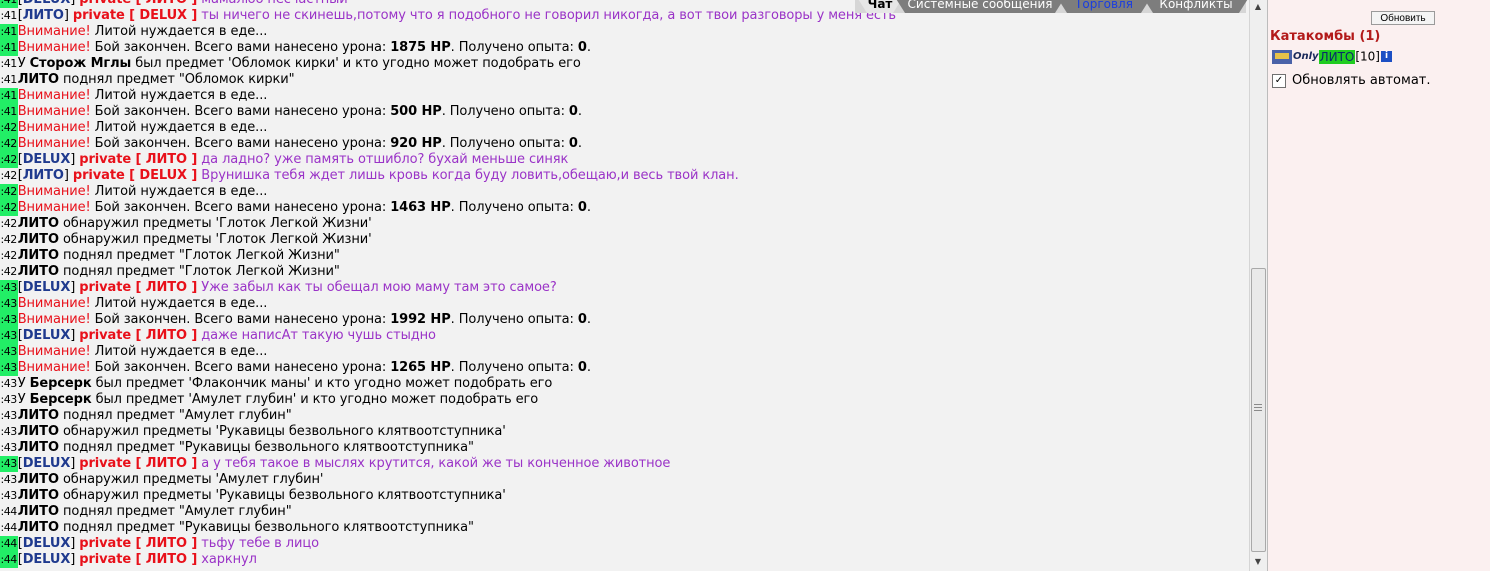 This screenshot has width=1490, height=571. What do you see at coordinates (514, 207) in the screenshot?
I see `system-text: . Получено опыта:` at bounding box center [514, 207].